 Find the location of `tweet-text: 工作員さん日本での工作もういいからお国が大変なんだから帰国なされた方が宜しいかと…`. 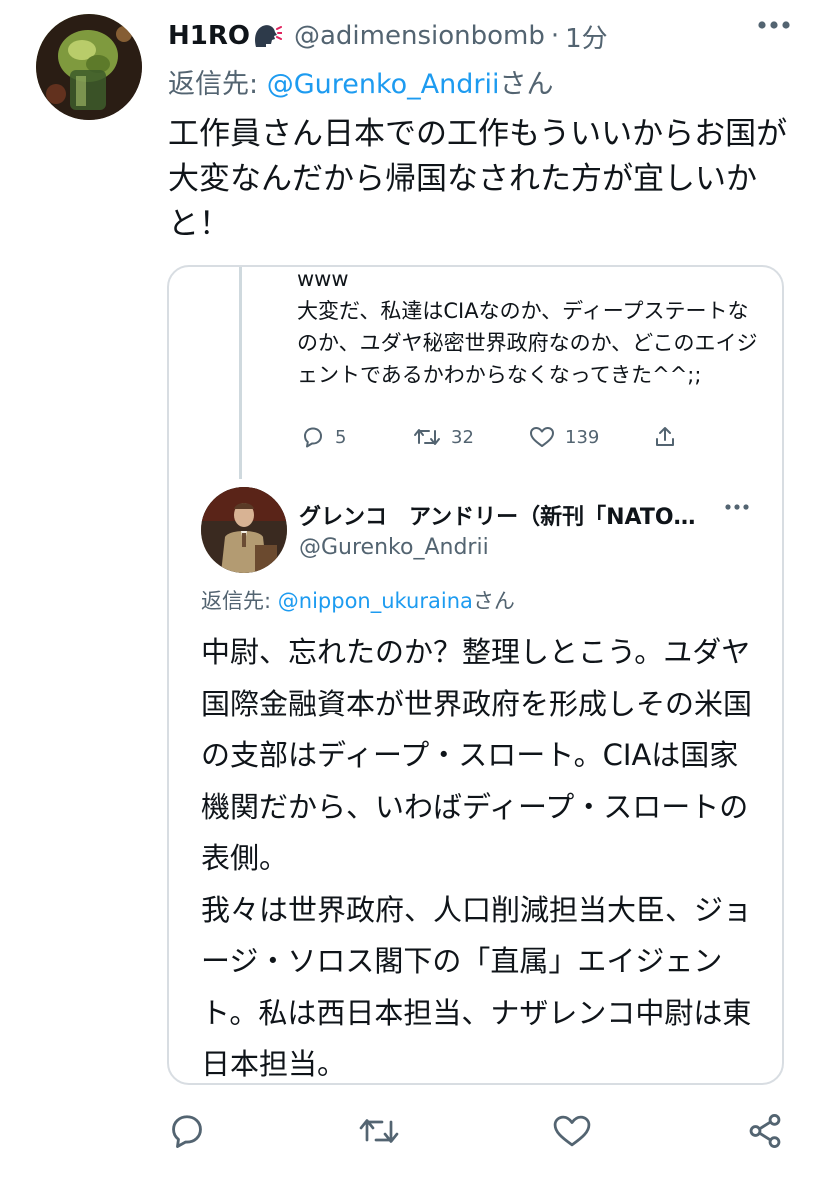

tweet-text: 工作員さん日本での工作もういいからお国が大変なんだから帰国なされた方が宜しいかと… is located at coordinates (478, 179).